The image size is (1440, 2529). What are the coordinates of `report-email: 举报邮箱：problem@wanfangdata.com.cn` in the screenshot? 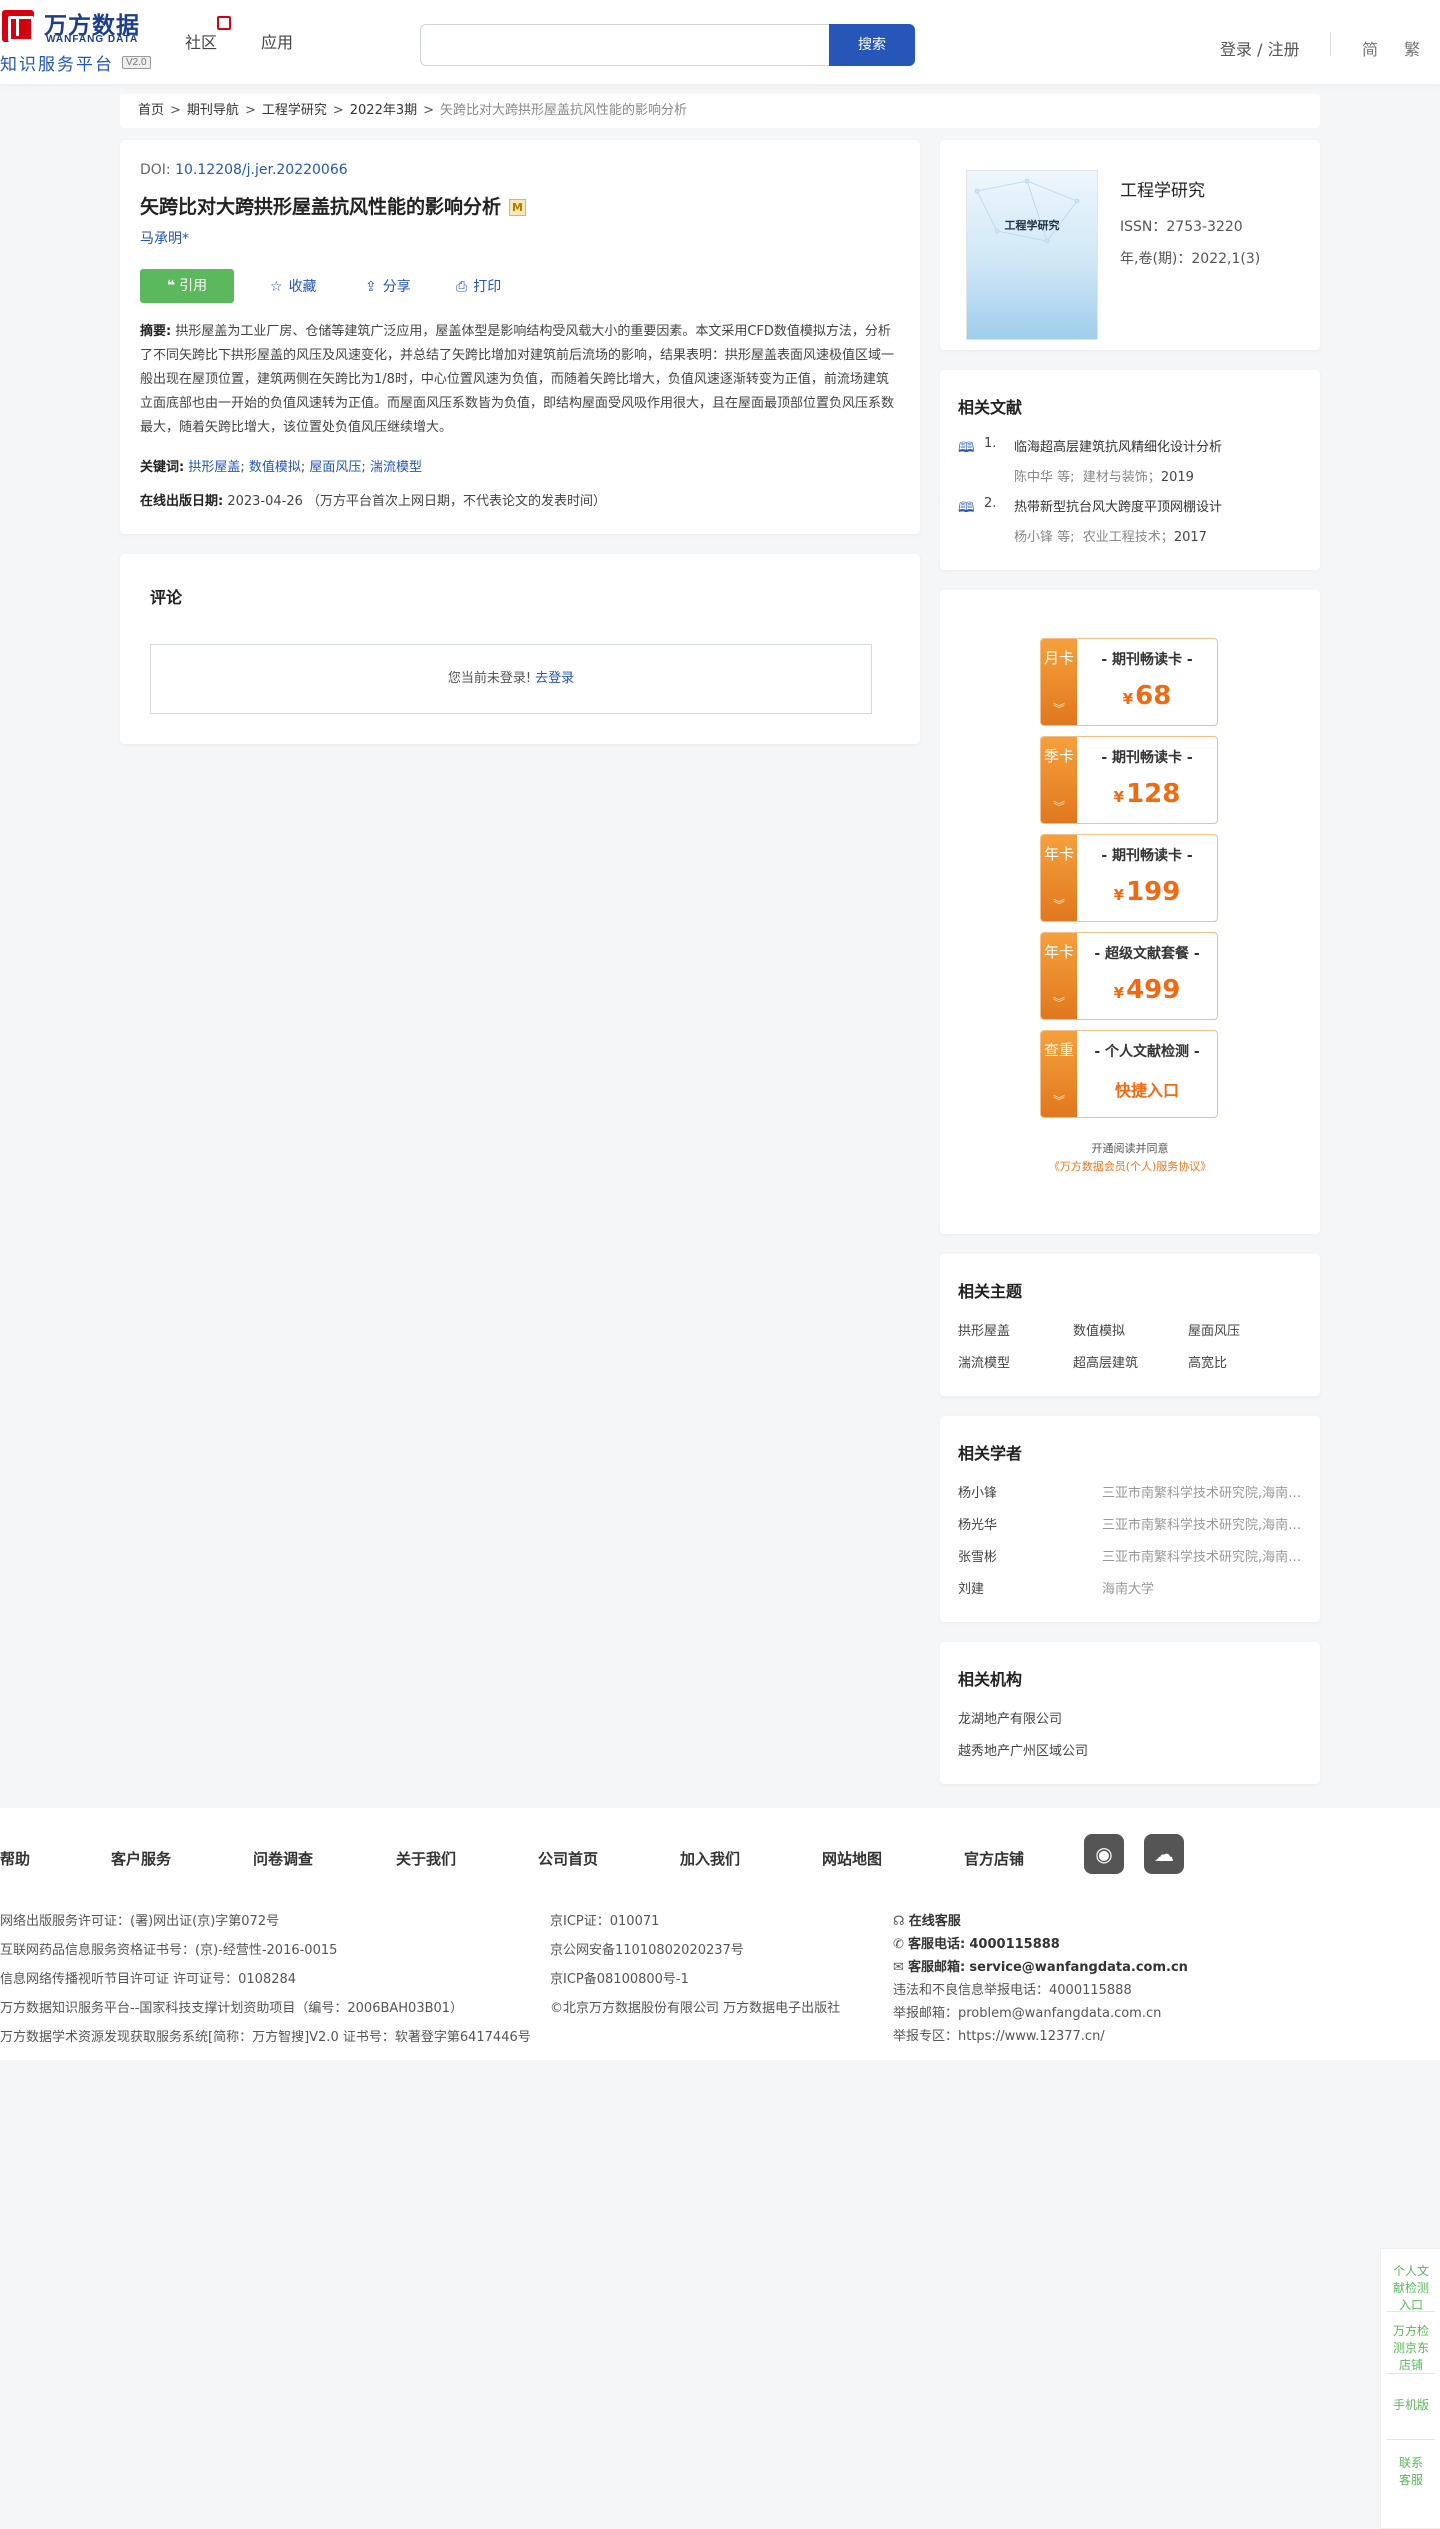 It's located at (1027, 2011).